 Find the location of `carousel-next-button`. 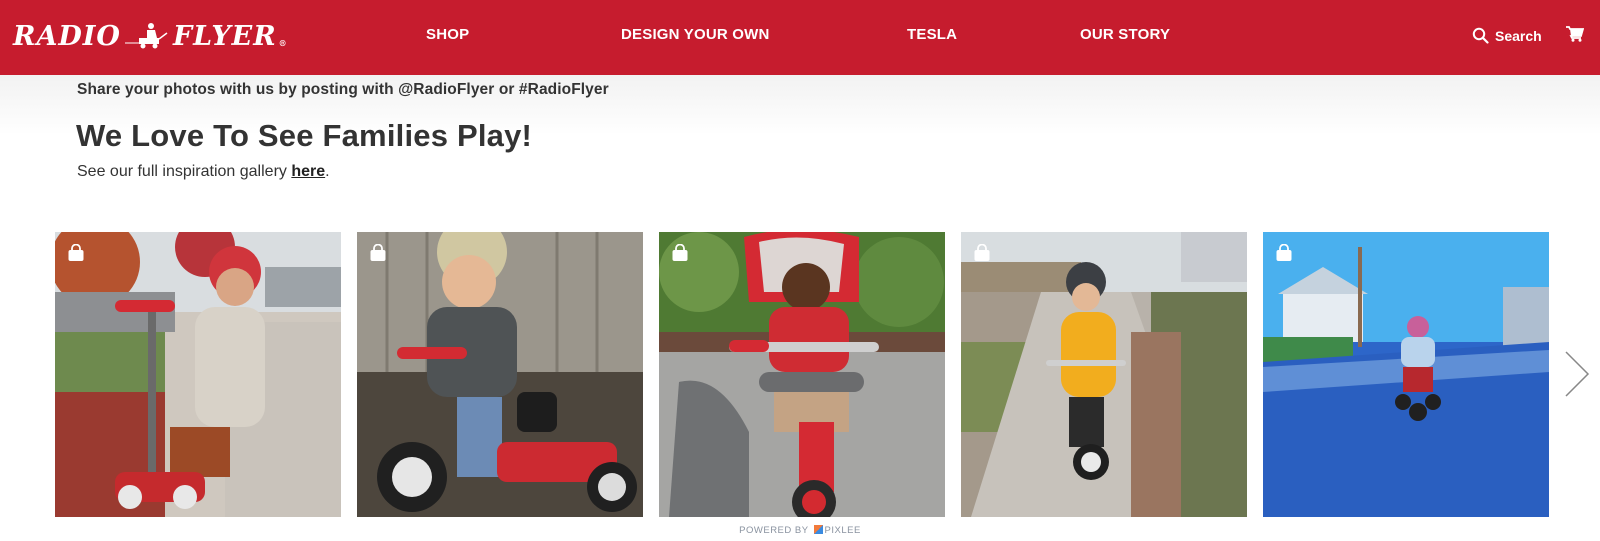

carousel-next-button is located at coordinates (1577, 376).